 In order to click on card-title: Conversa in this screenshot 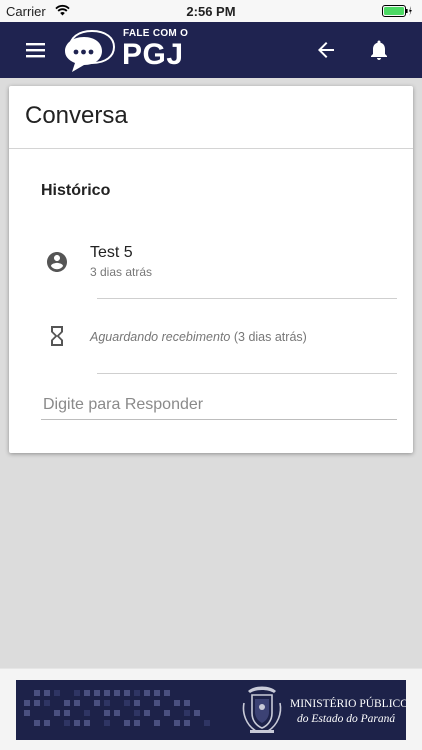, I will do `click(76, 115)`.